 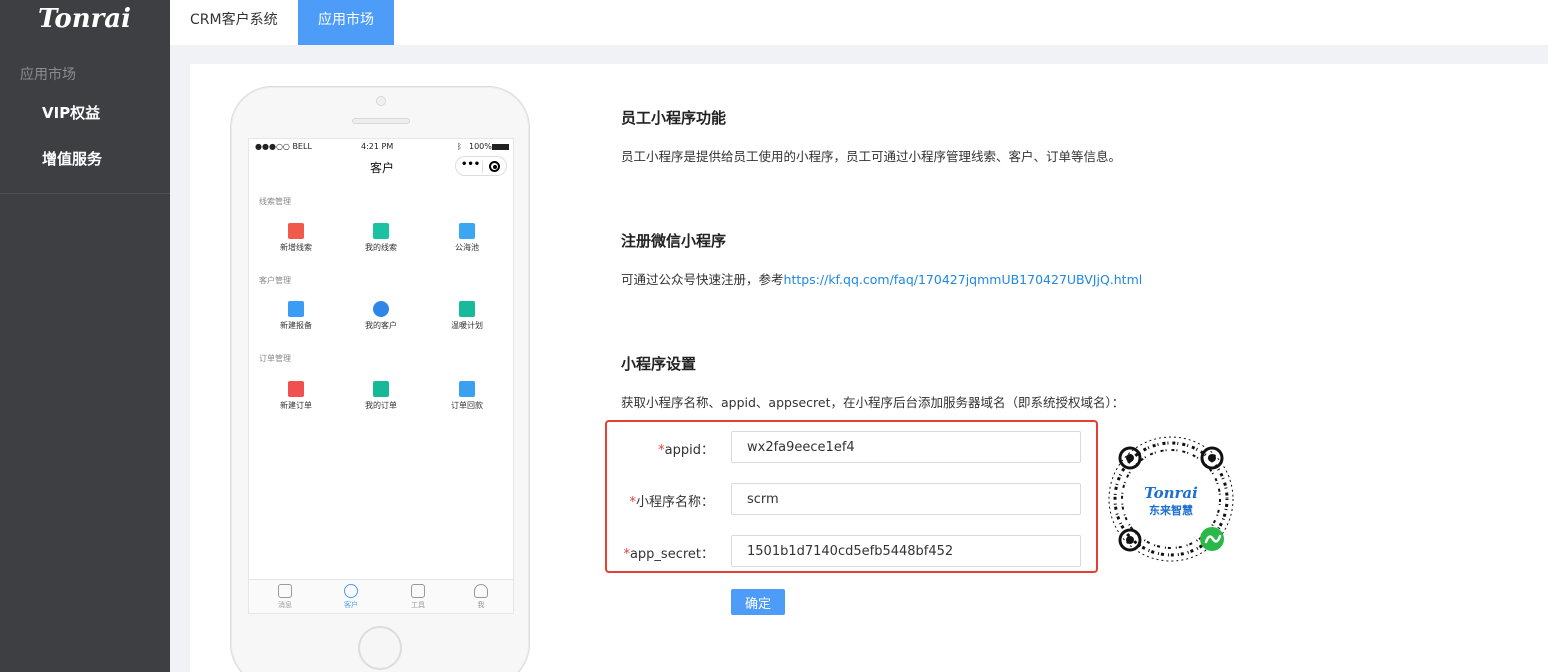 I want to click on profile-icon, so click(x=481, y=591).